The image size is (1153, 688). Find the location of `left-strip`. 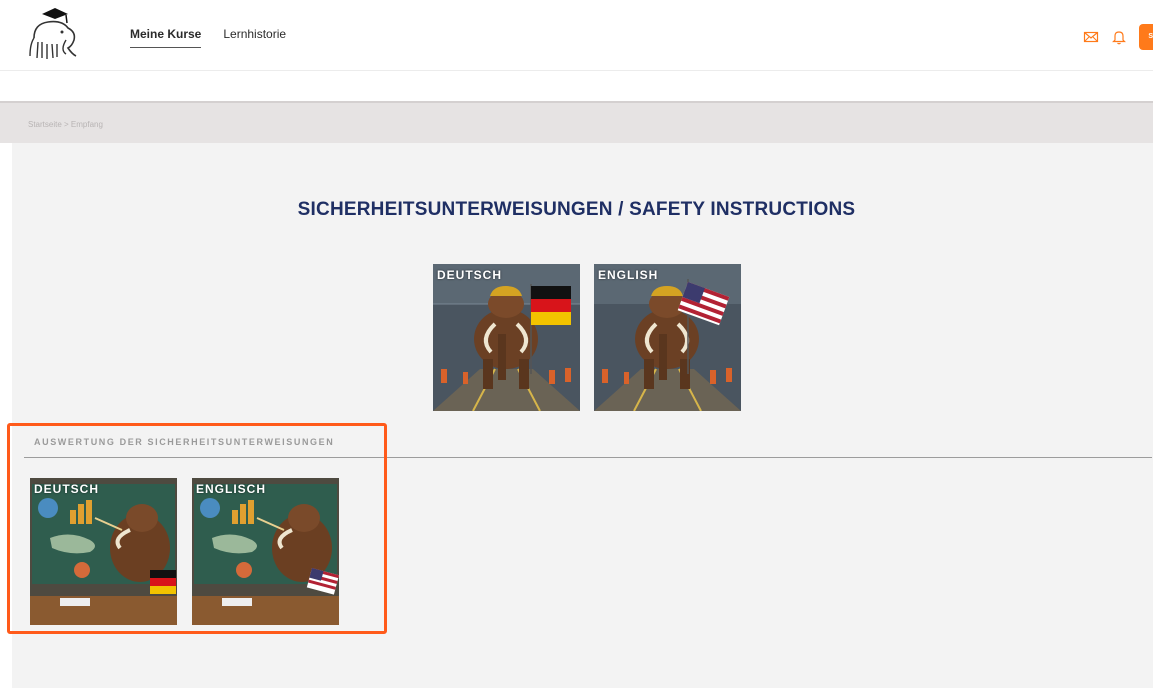

left-strip is located at coordinates (6, 415).